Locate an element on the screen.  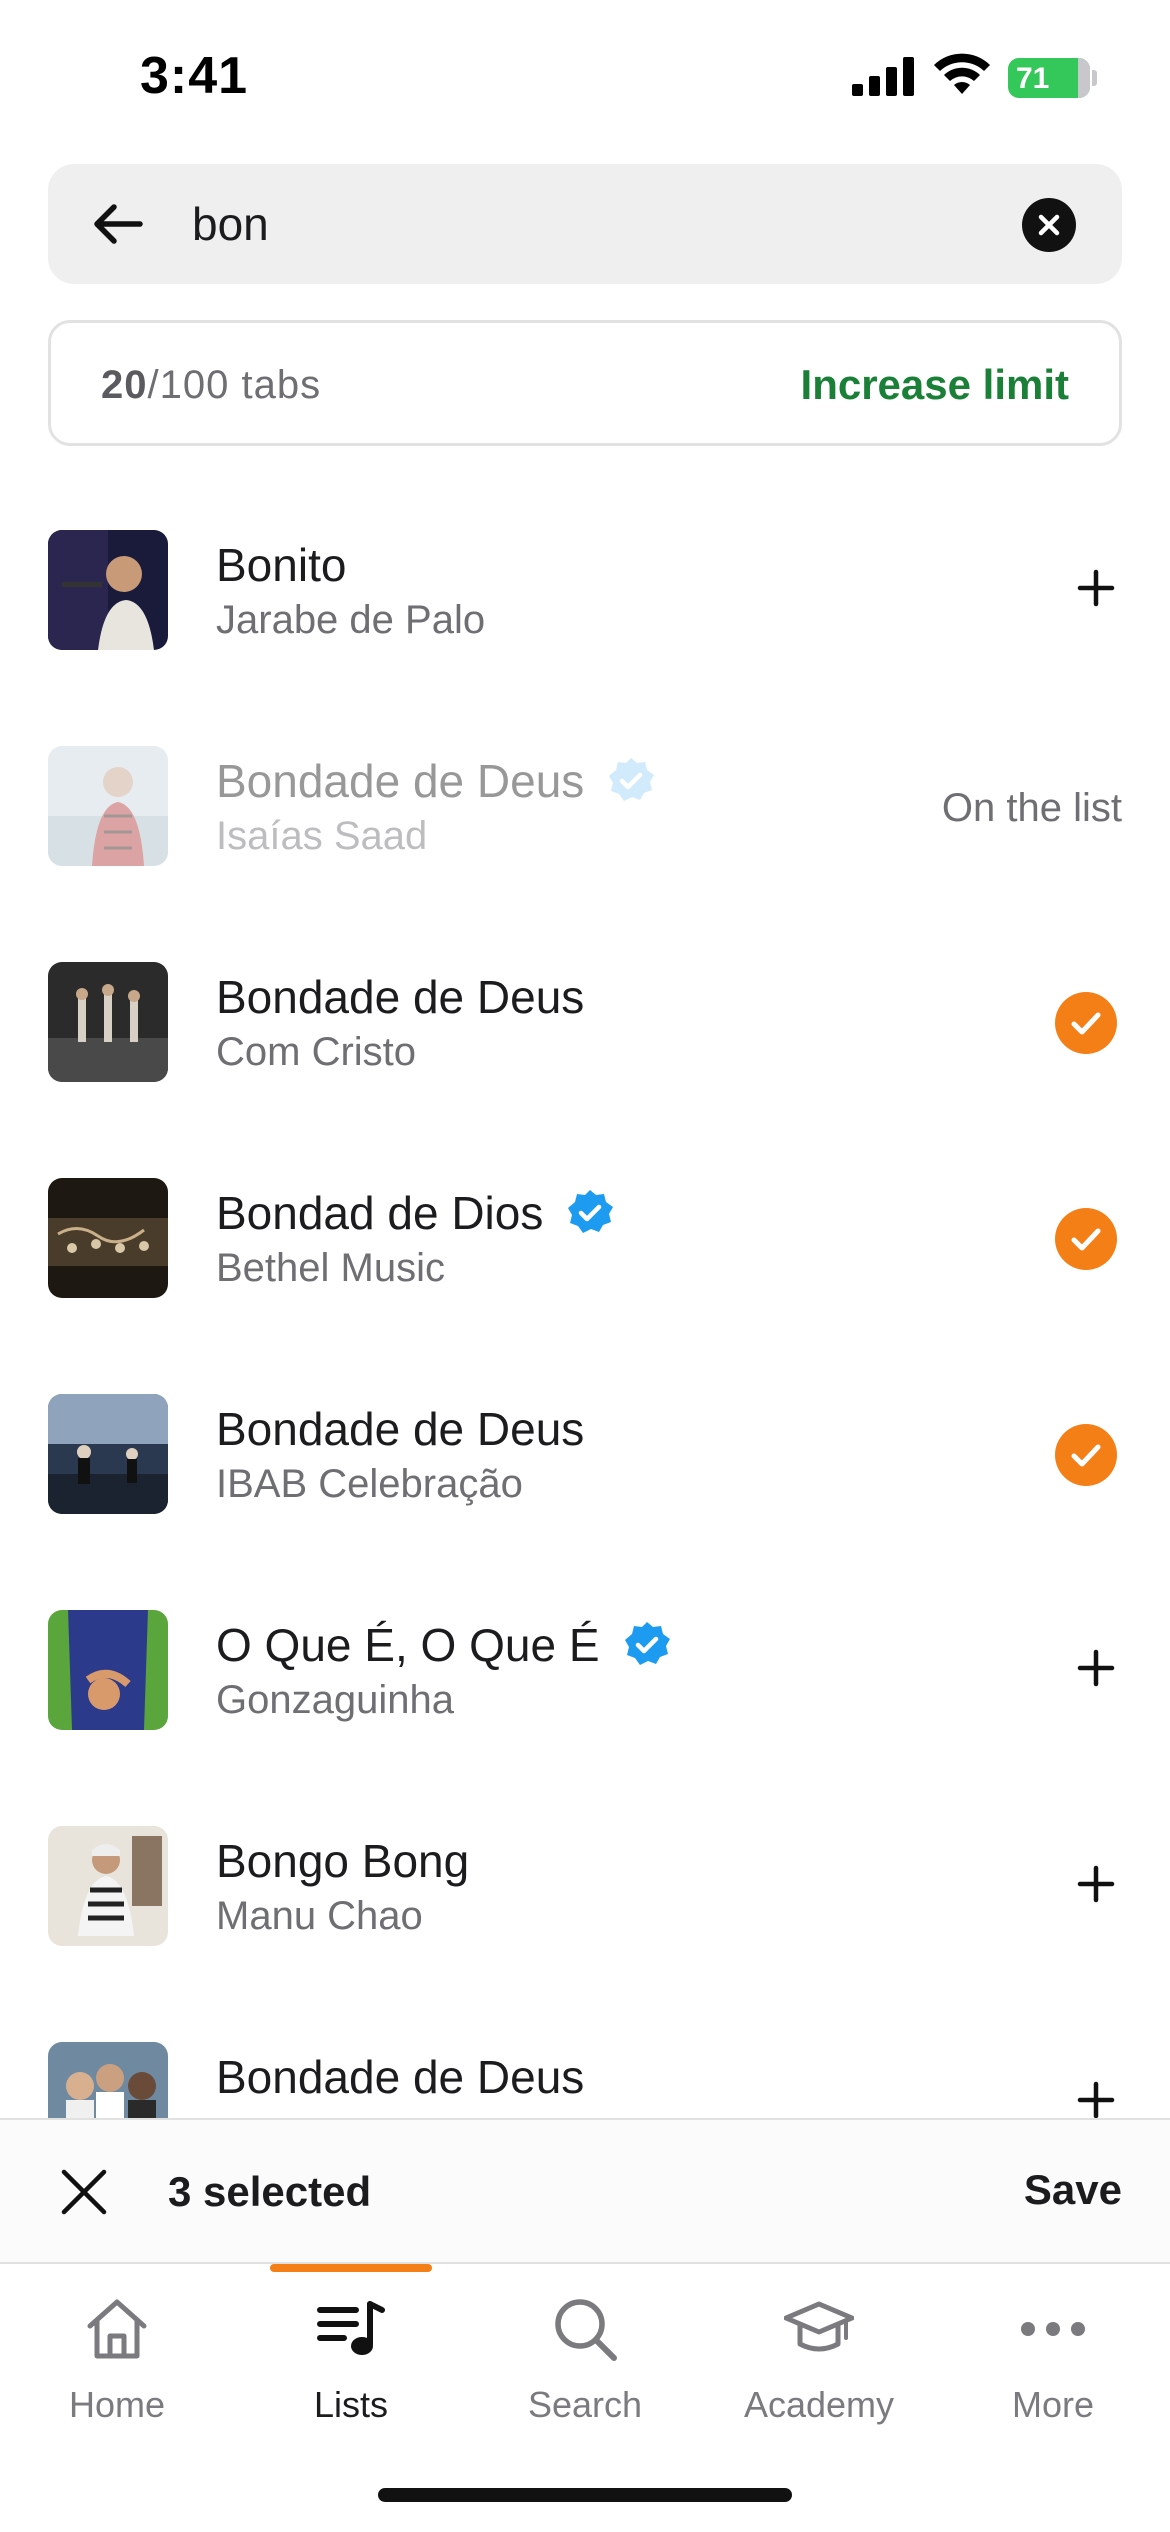
clear-search-icon is located at coordinates (1049, 225).